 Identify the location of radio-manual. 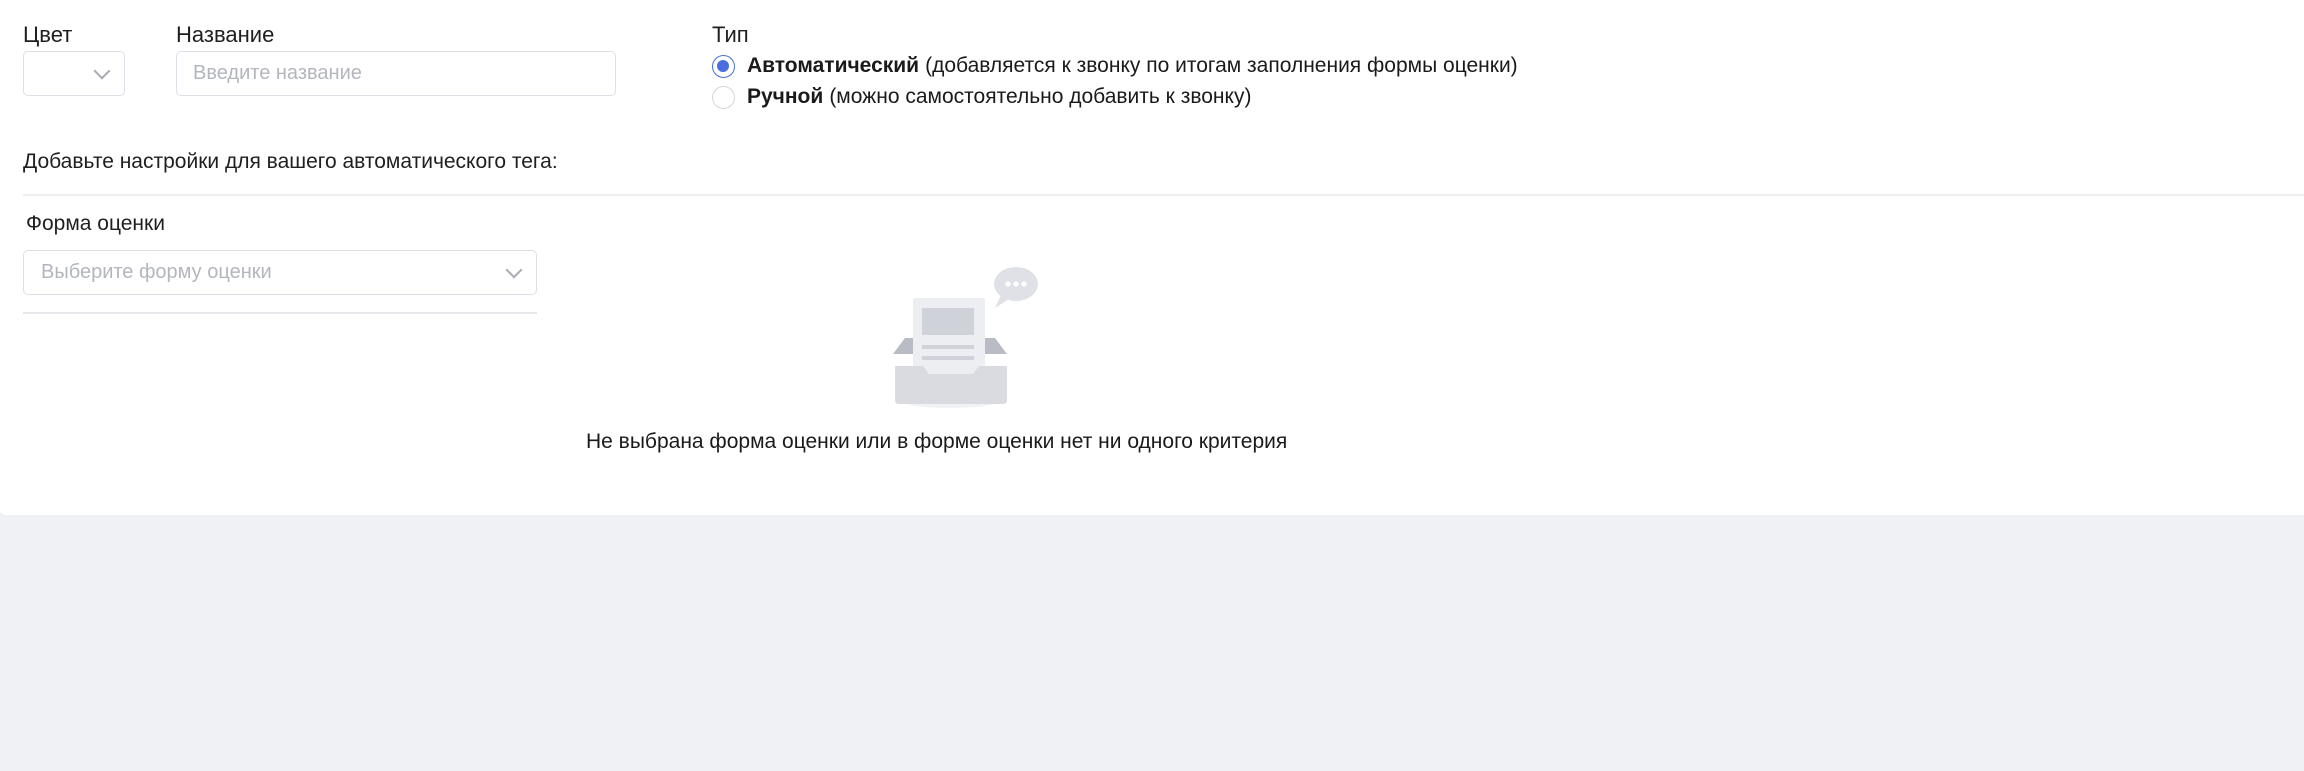
(723, 97).